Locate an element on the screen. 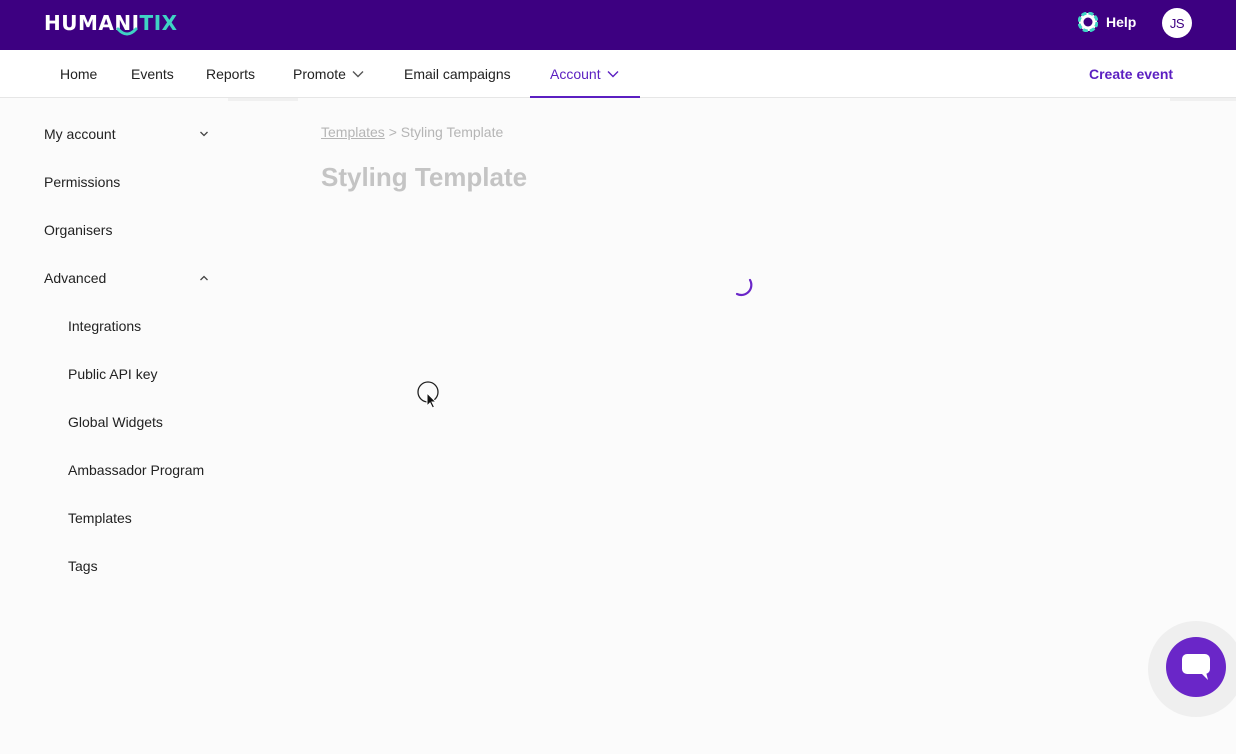  sidebar-item-label: Global Widgets is located at coordinates (115, 422).